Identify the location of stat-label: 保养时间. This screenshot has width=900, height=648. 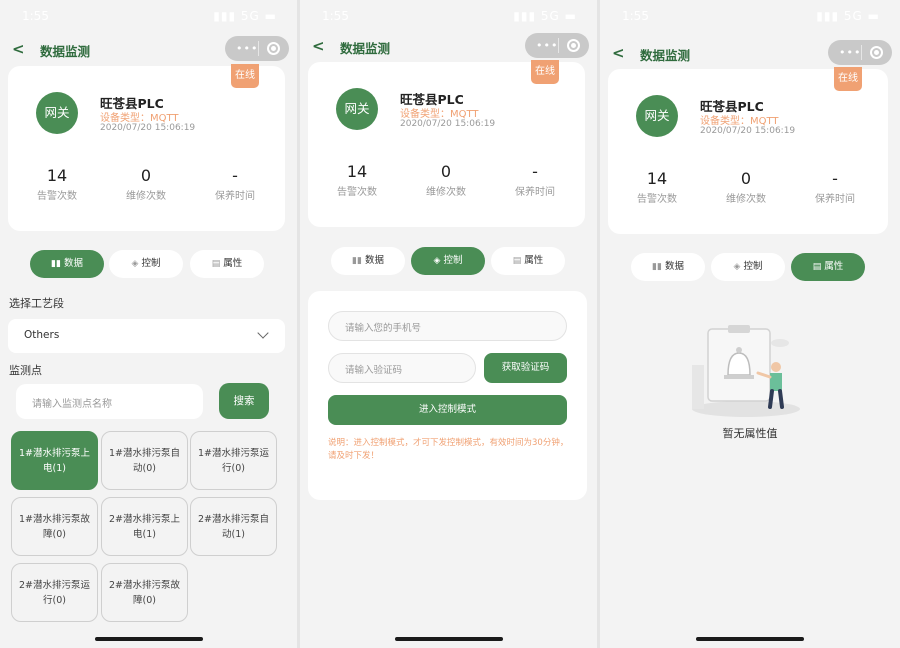
(535, 192).